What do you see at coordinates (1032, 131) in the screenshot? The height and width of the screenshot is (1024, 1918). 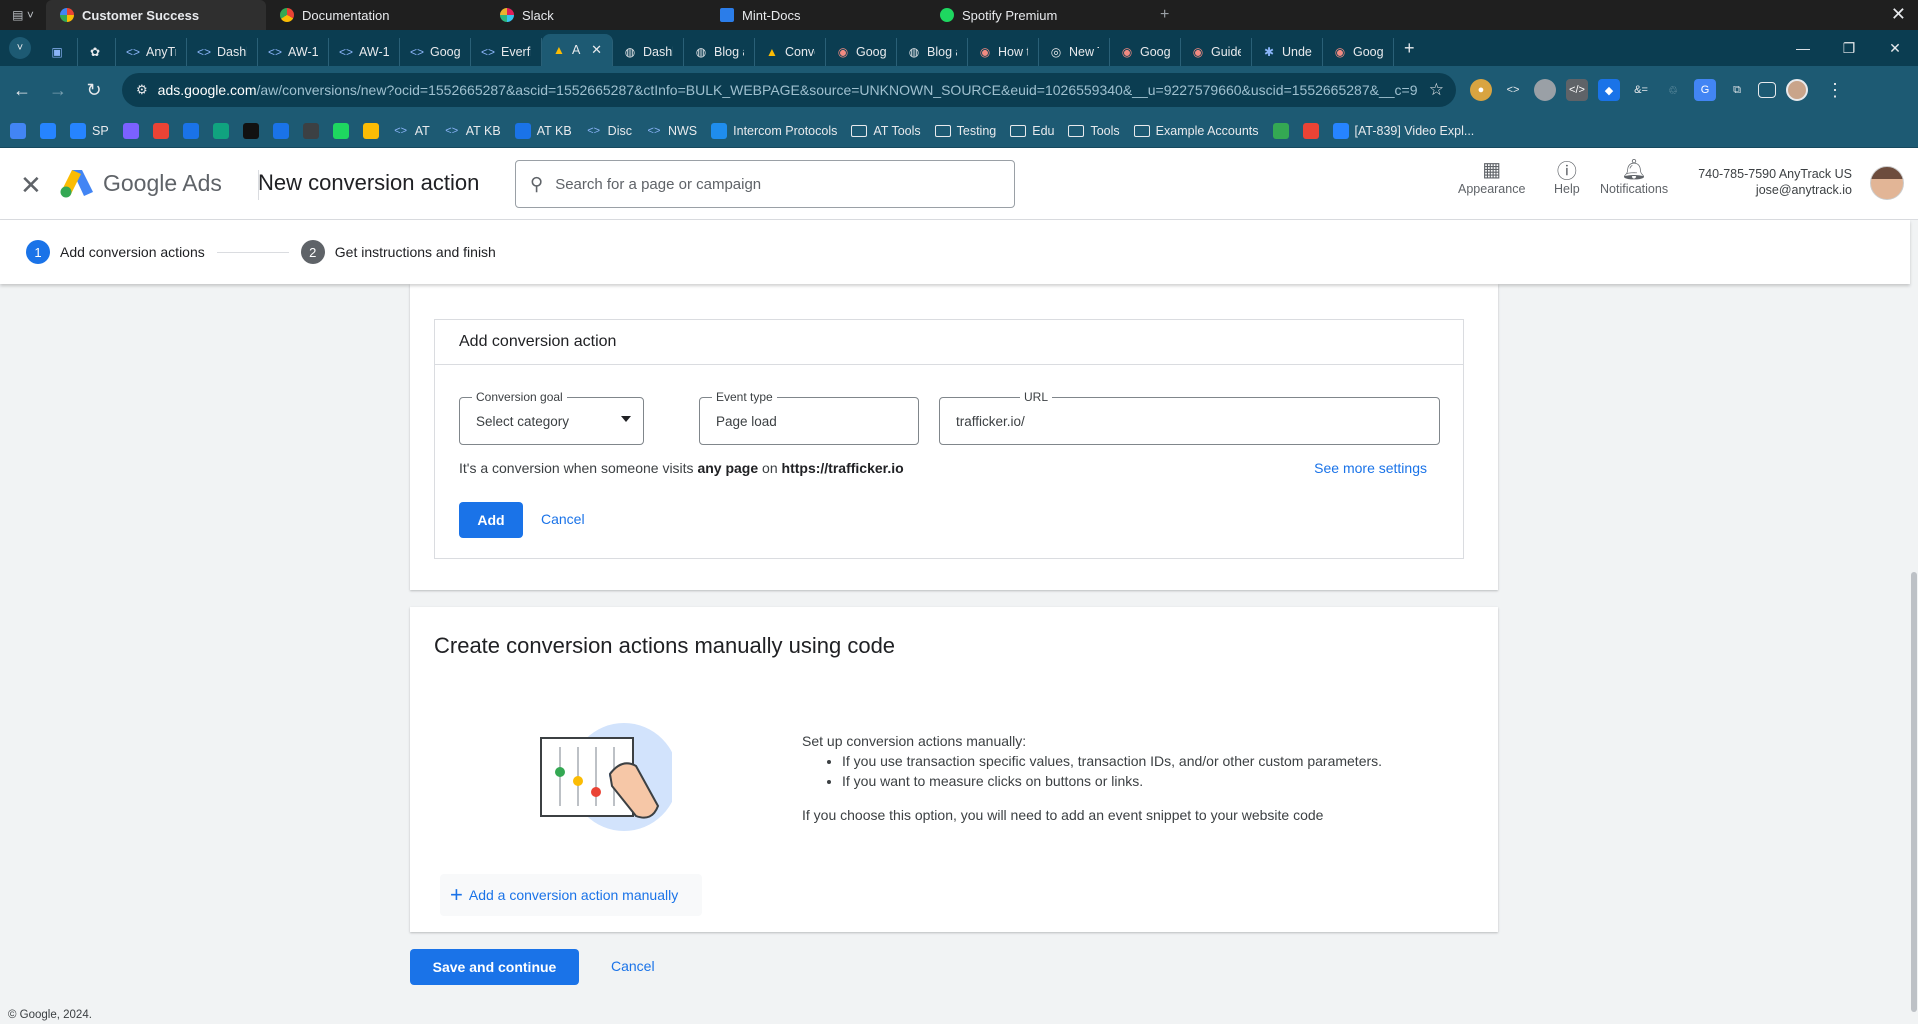 I see `bookmark-item: Edu` at bounding box center [1032, 131].